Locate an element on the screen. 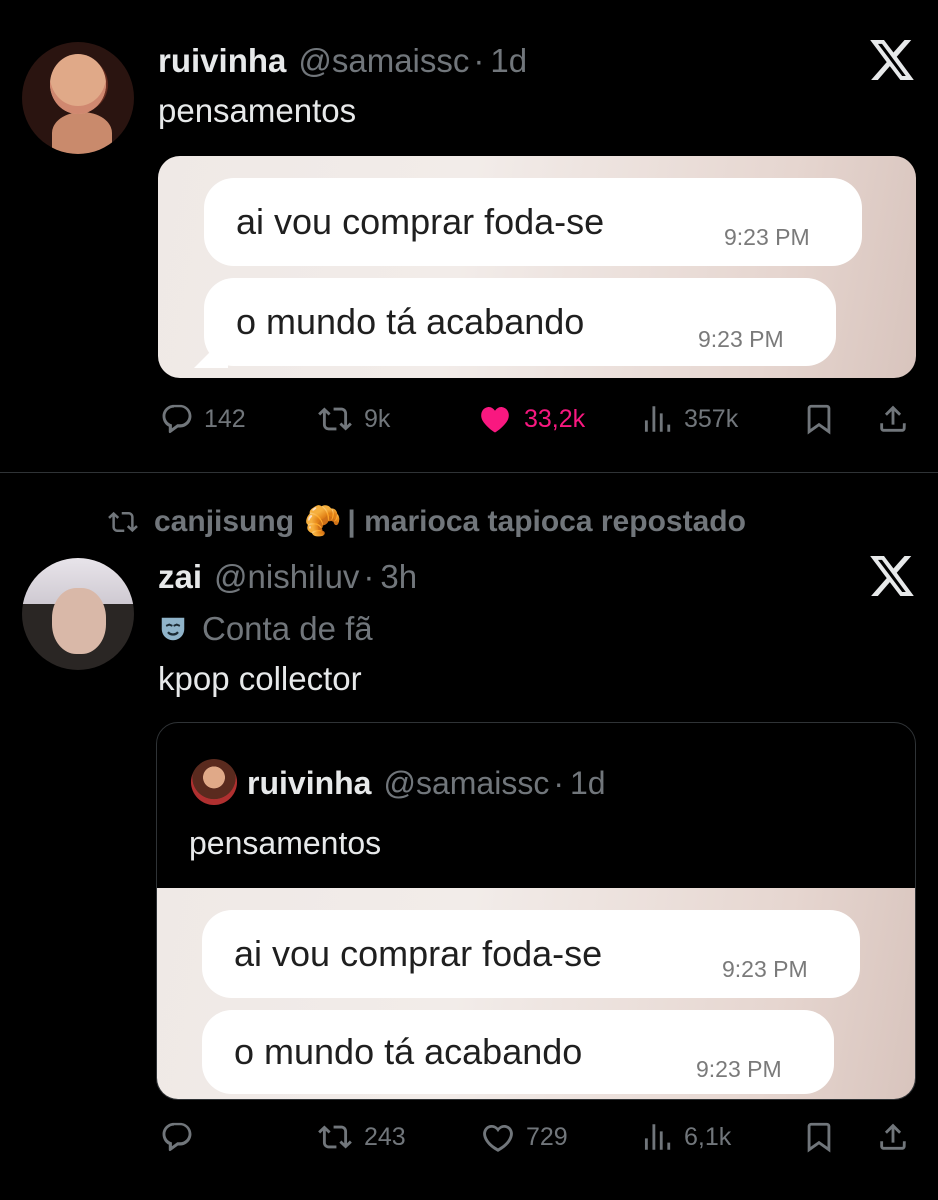 The height and width of the screenshot is (1200, 938). tweet-header: ruivinha @samaissc · 1d is located at coordinates (342, 61).